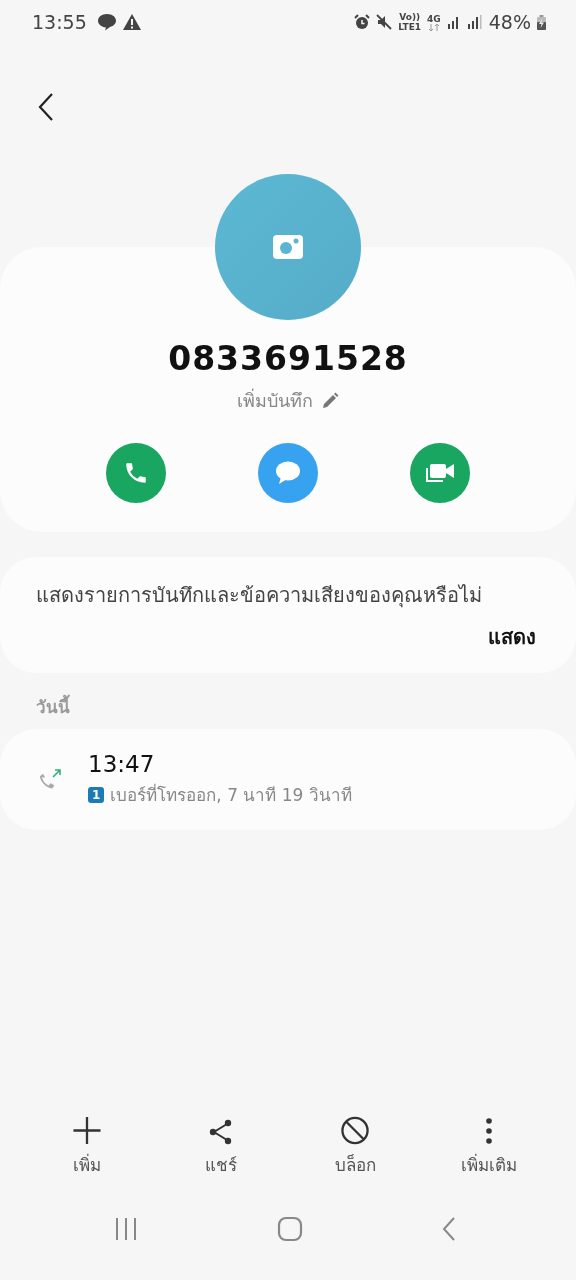  Describe the element at coordinates (541, 22) in the screenshot. I see `battery-charging-icon` at that location.